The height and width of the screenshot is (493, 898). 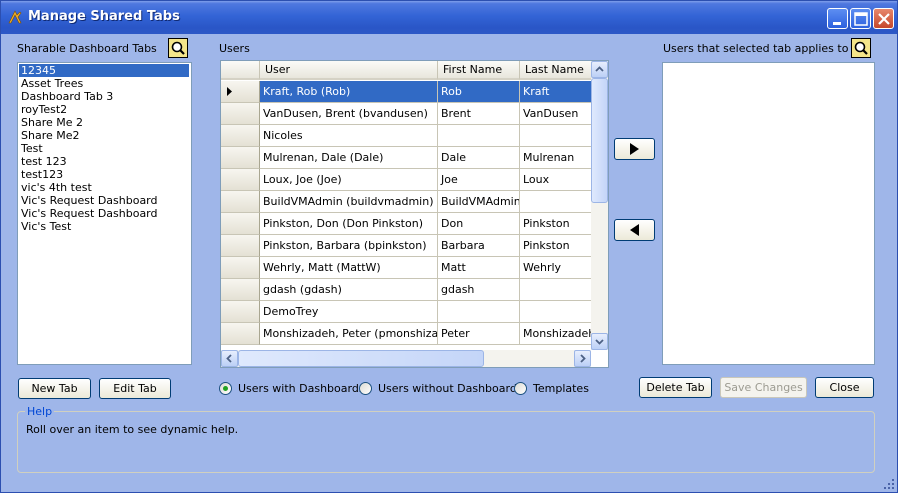 I want to click on users-label: Users, so click(x=234, y=48).